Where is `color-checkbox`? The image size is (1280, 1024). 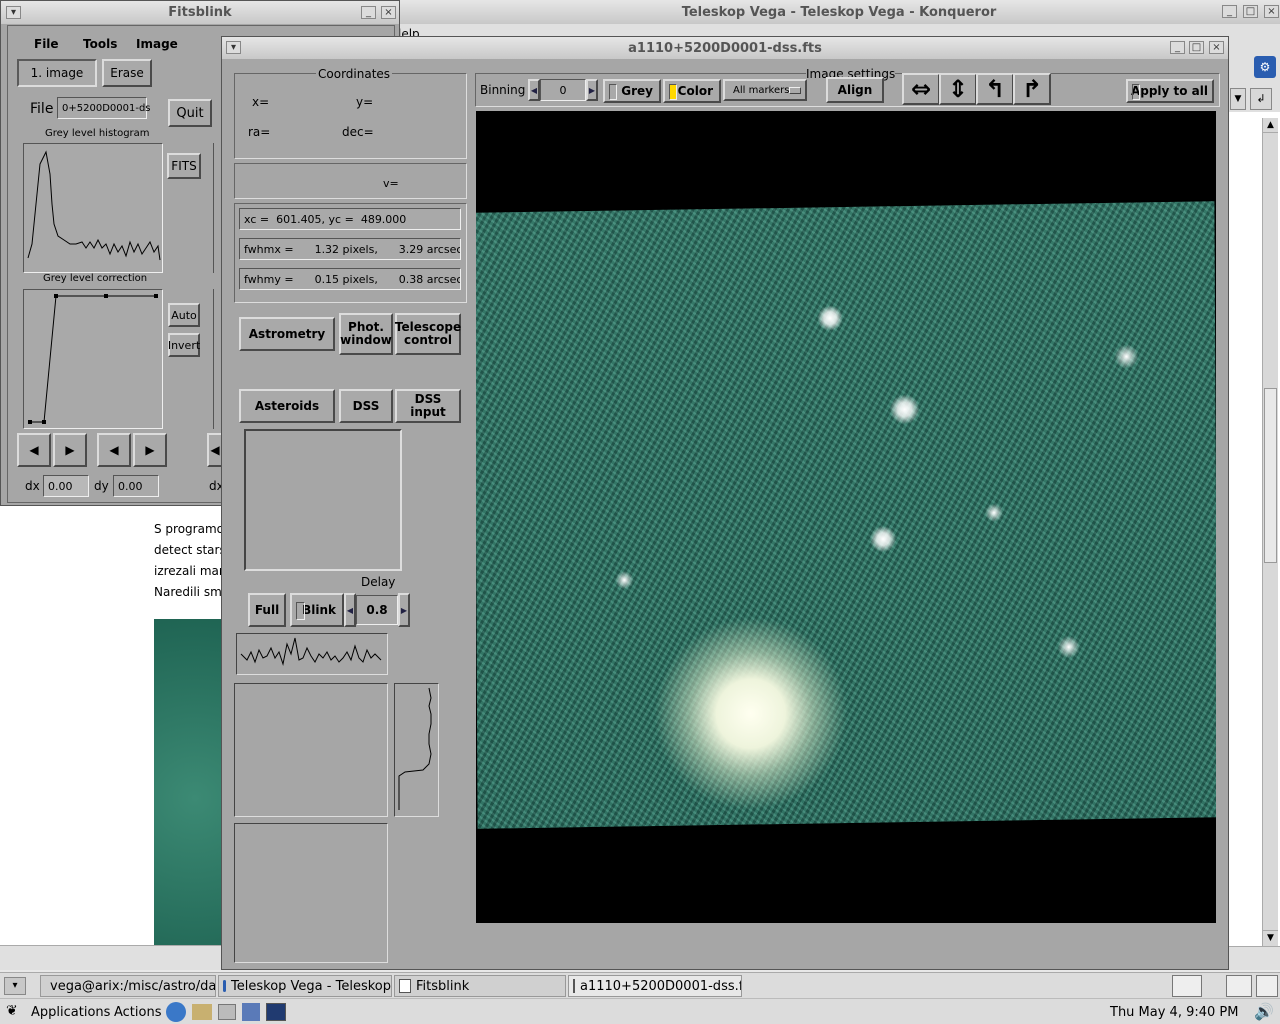 color-checkbox is located at coordinates (673, 92).